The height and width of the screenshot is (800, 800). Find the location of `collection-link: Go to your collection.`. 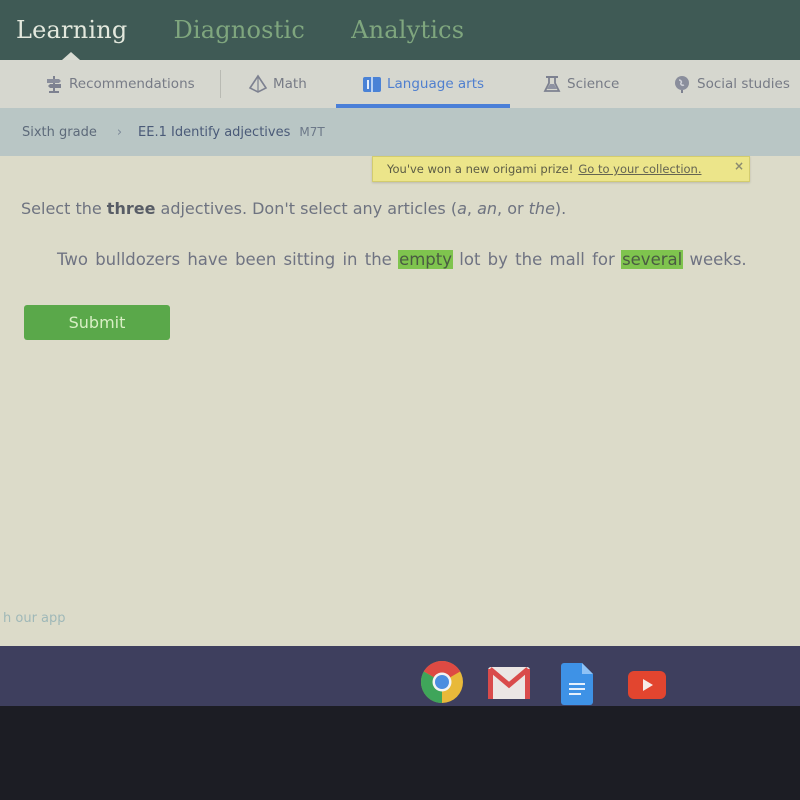

collection-link: Go to your collection. is located at coordinates (639, 169).